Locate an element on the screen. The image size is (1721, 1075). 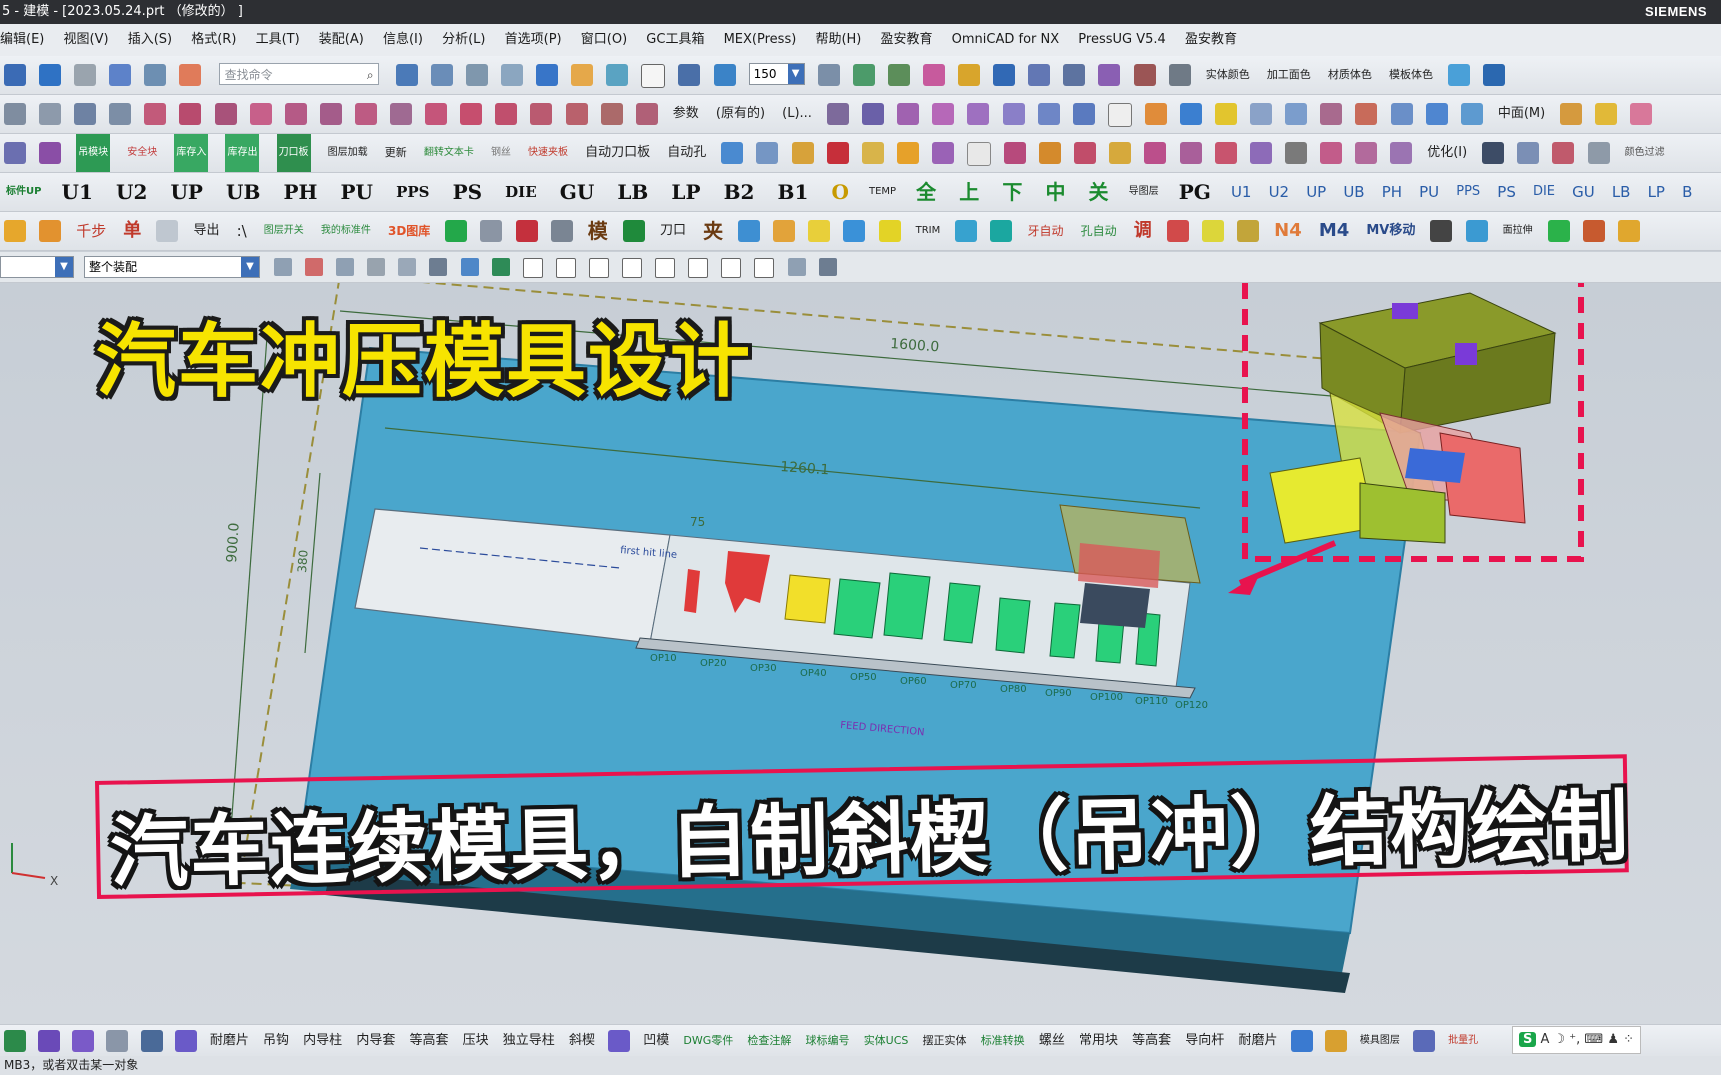
all-button: 全 is located at coordinates (926, 192).